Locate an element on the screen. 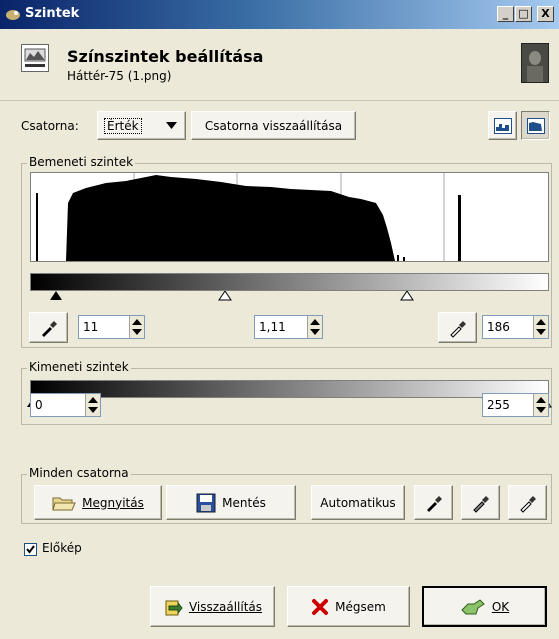 The height and width of the screenshot is (639, 559). reset-channel-button: Csatorna visszaállítása is located at coordinates (273, 125).